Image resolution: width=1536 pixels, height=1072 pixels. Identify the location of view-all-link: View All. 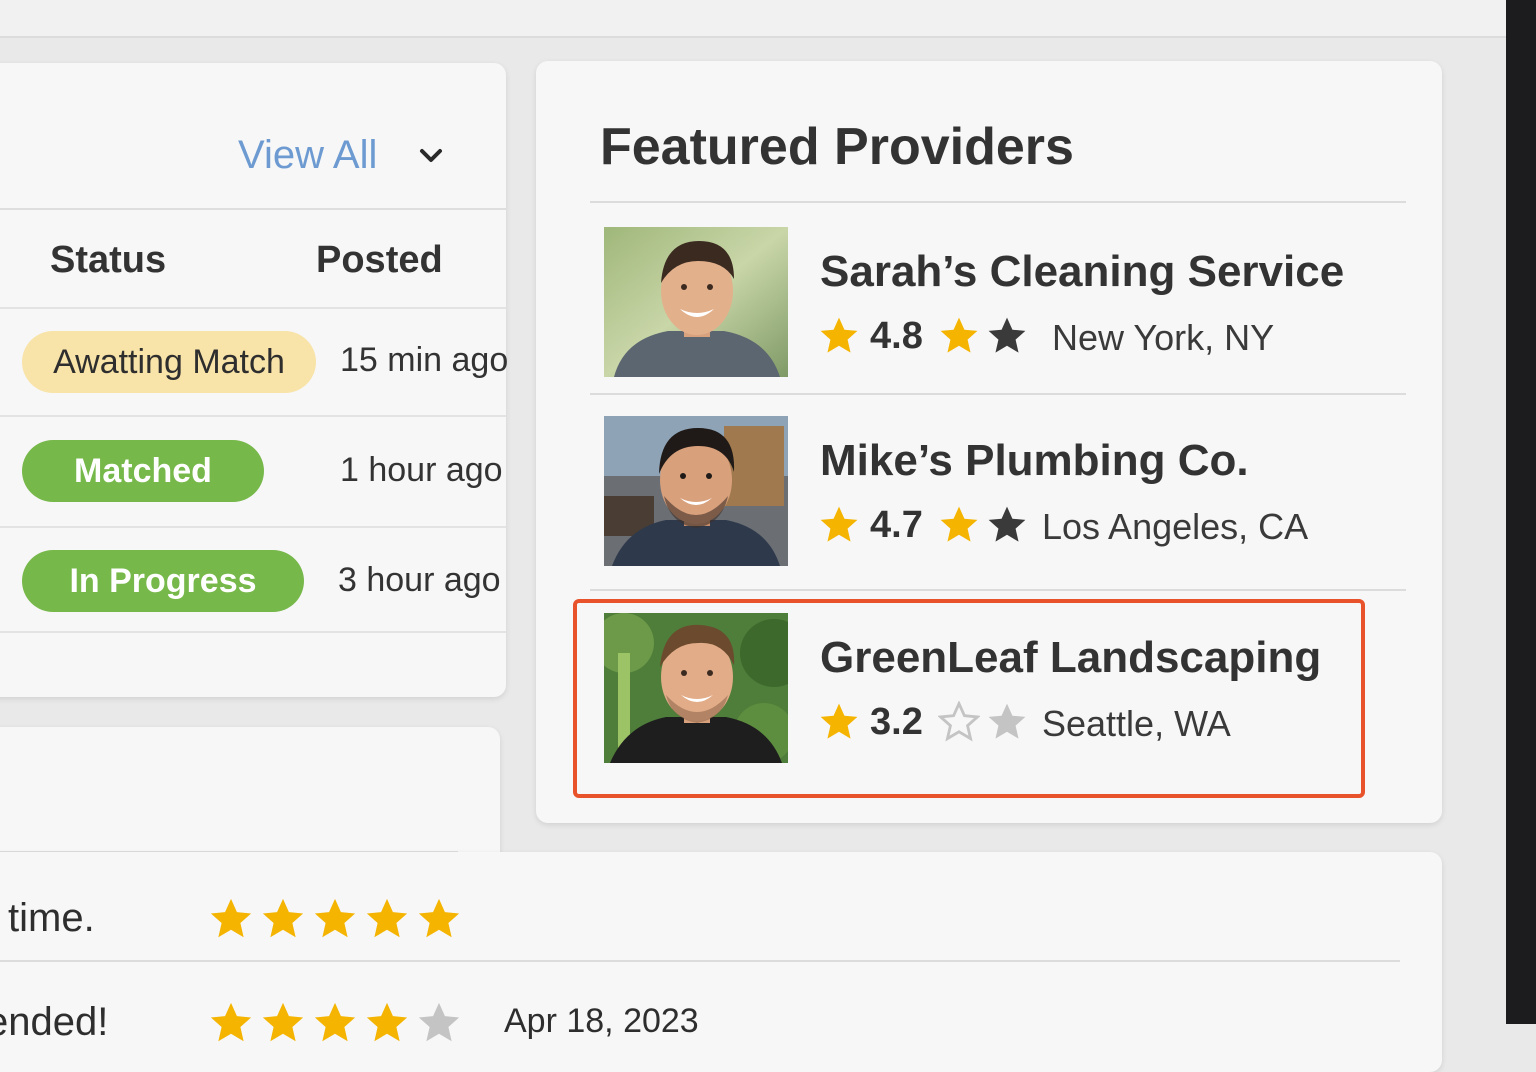
(307, 155).